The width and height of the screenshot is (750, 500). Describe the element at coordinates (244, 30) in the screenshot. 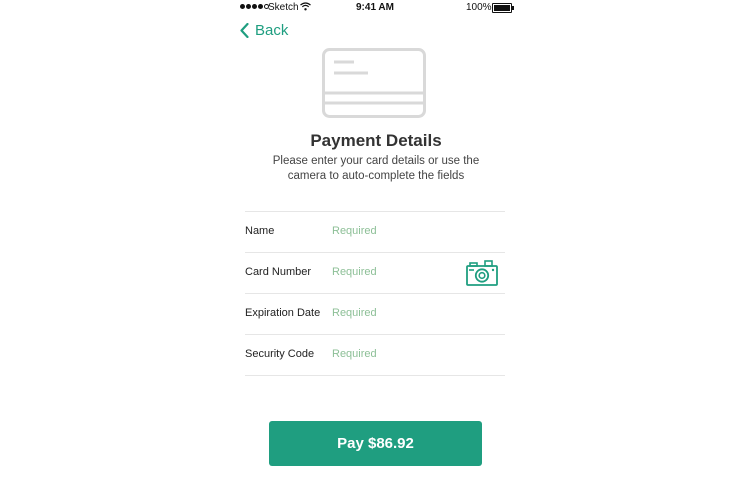

I see `chevron-left-icon` at that location.